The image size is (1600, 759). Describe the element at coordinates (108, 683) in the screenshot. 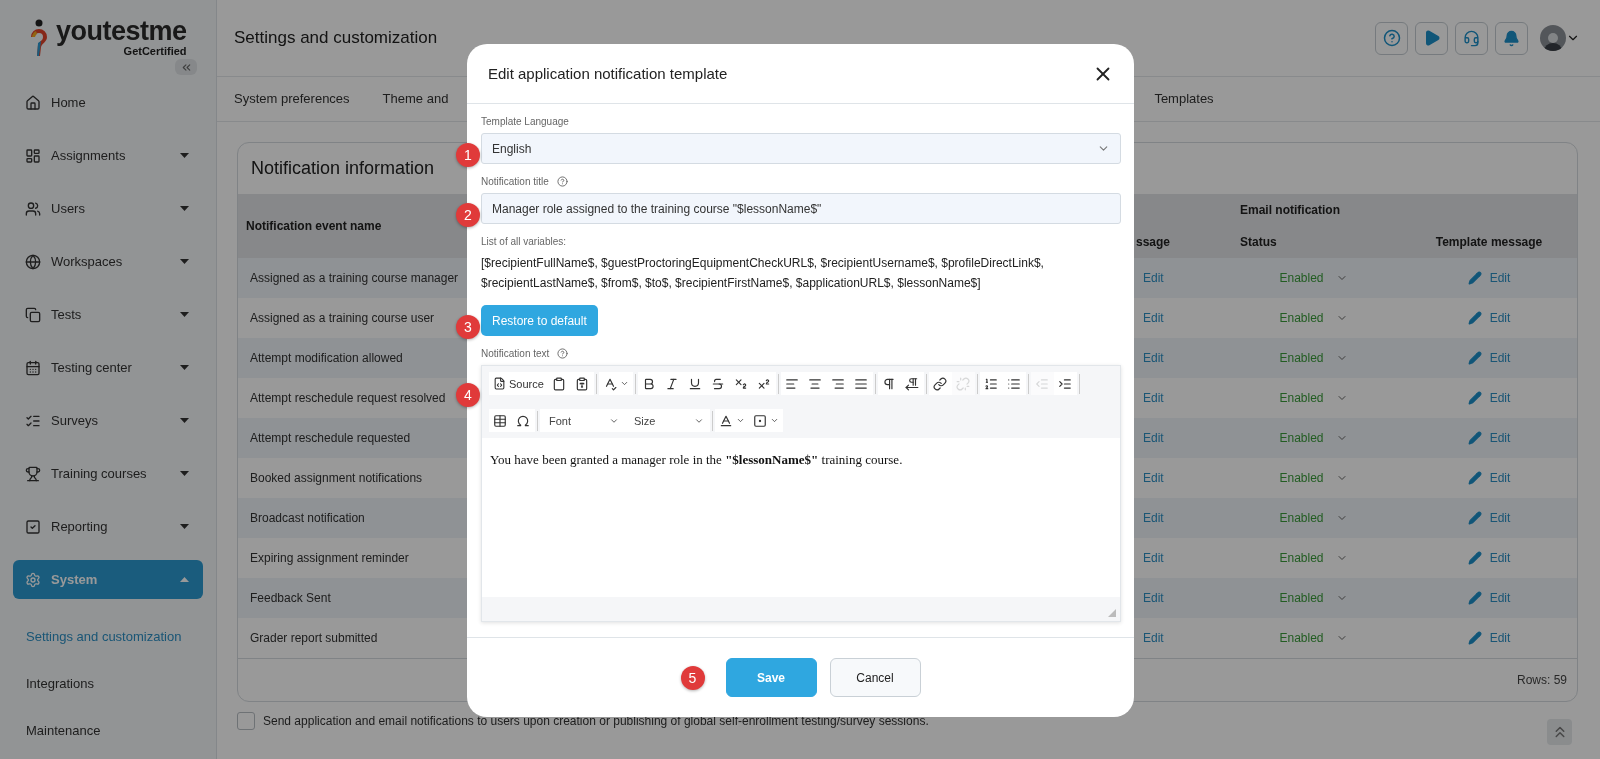

I see `nav-subitem: Integrations` at that location.